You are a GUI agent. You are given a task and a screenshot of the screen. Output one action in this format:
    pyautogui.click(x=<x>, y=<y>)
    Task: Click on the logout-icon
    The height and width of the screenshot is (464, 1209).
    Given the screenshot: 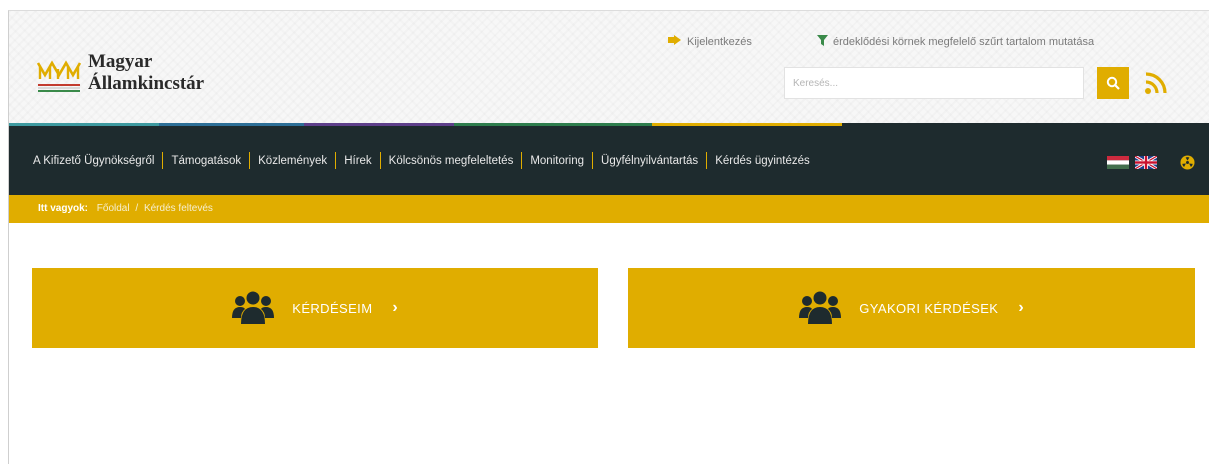 What is the action you would take?
    pyautogui.click(x=675, y=41)
    